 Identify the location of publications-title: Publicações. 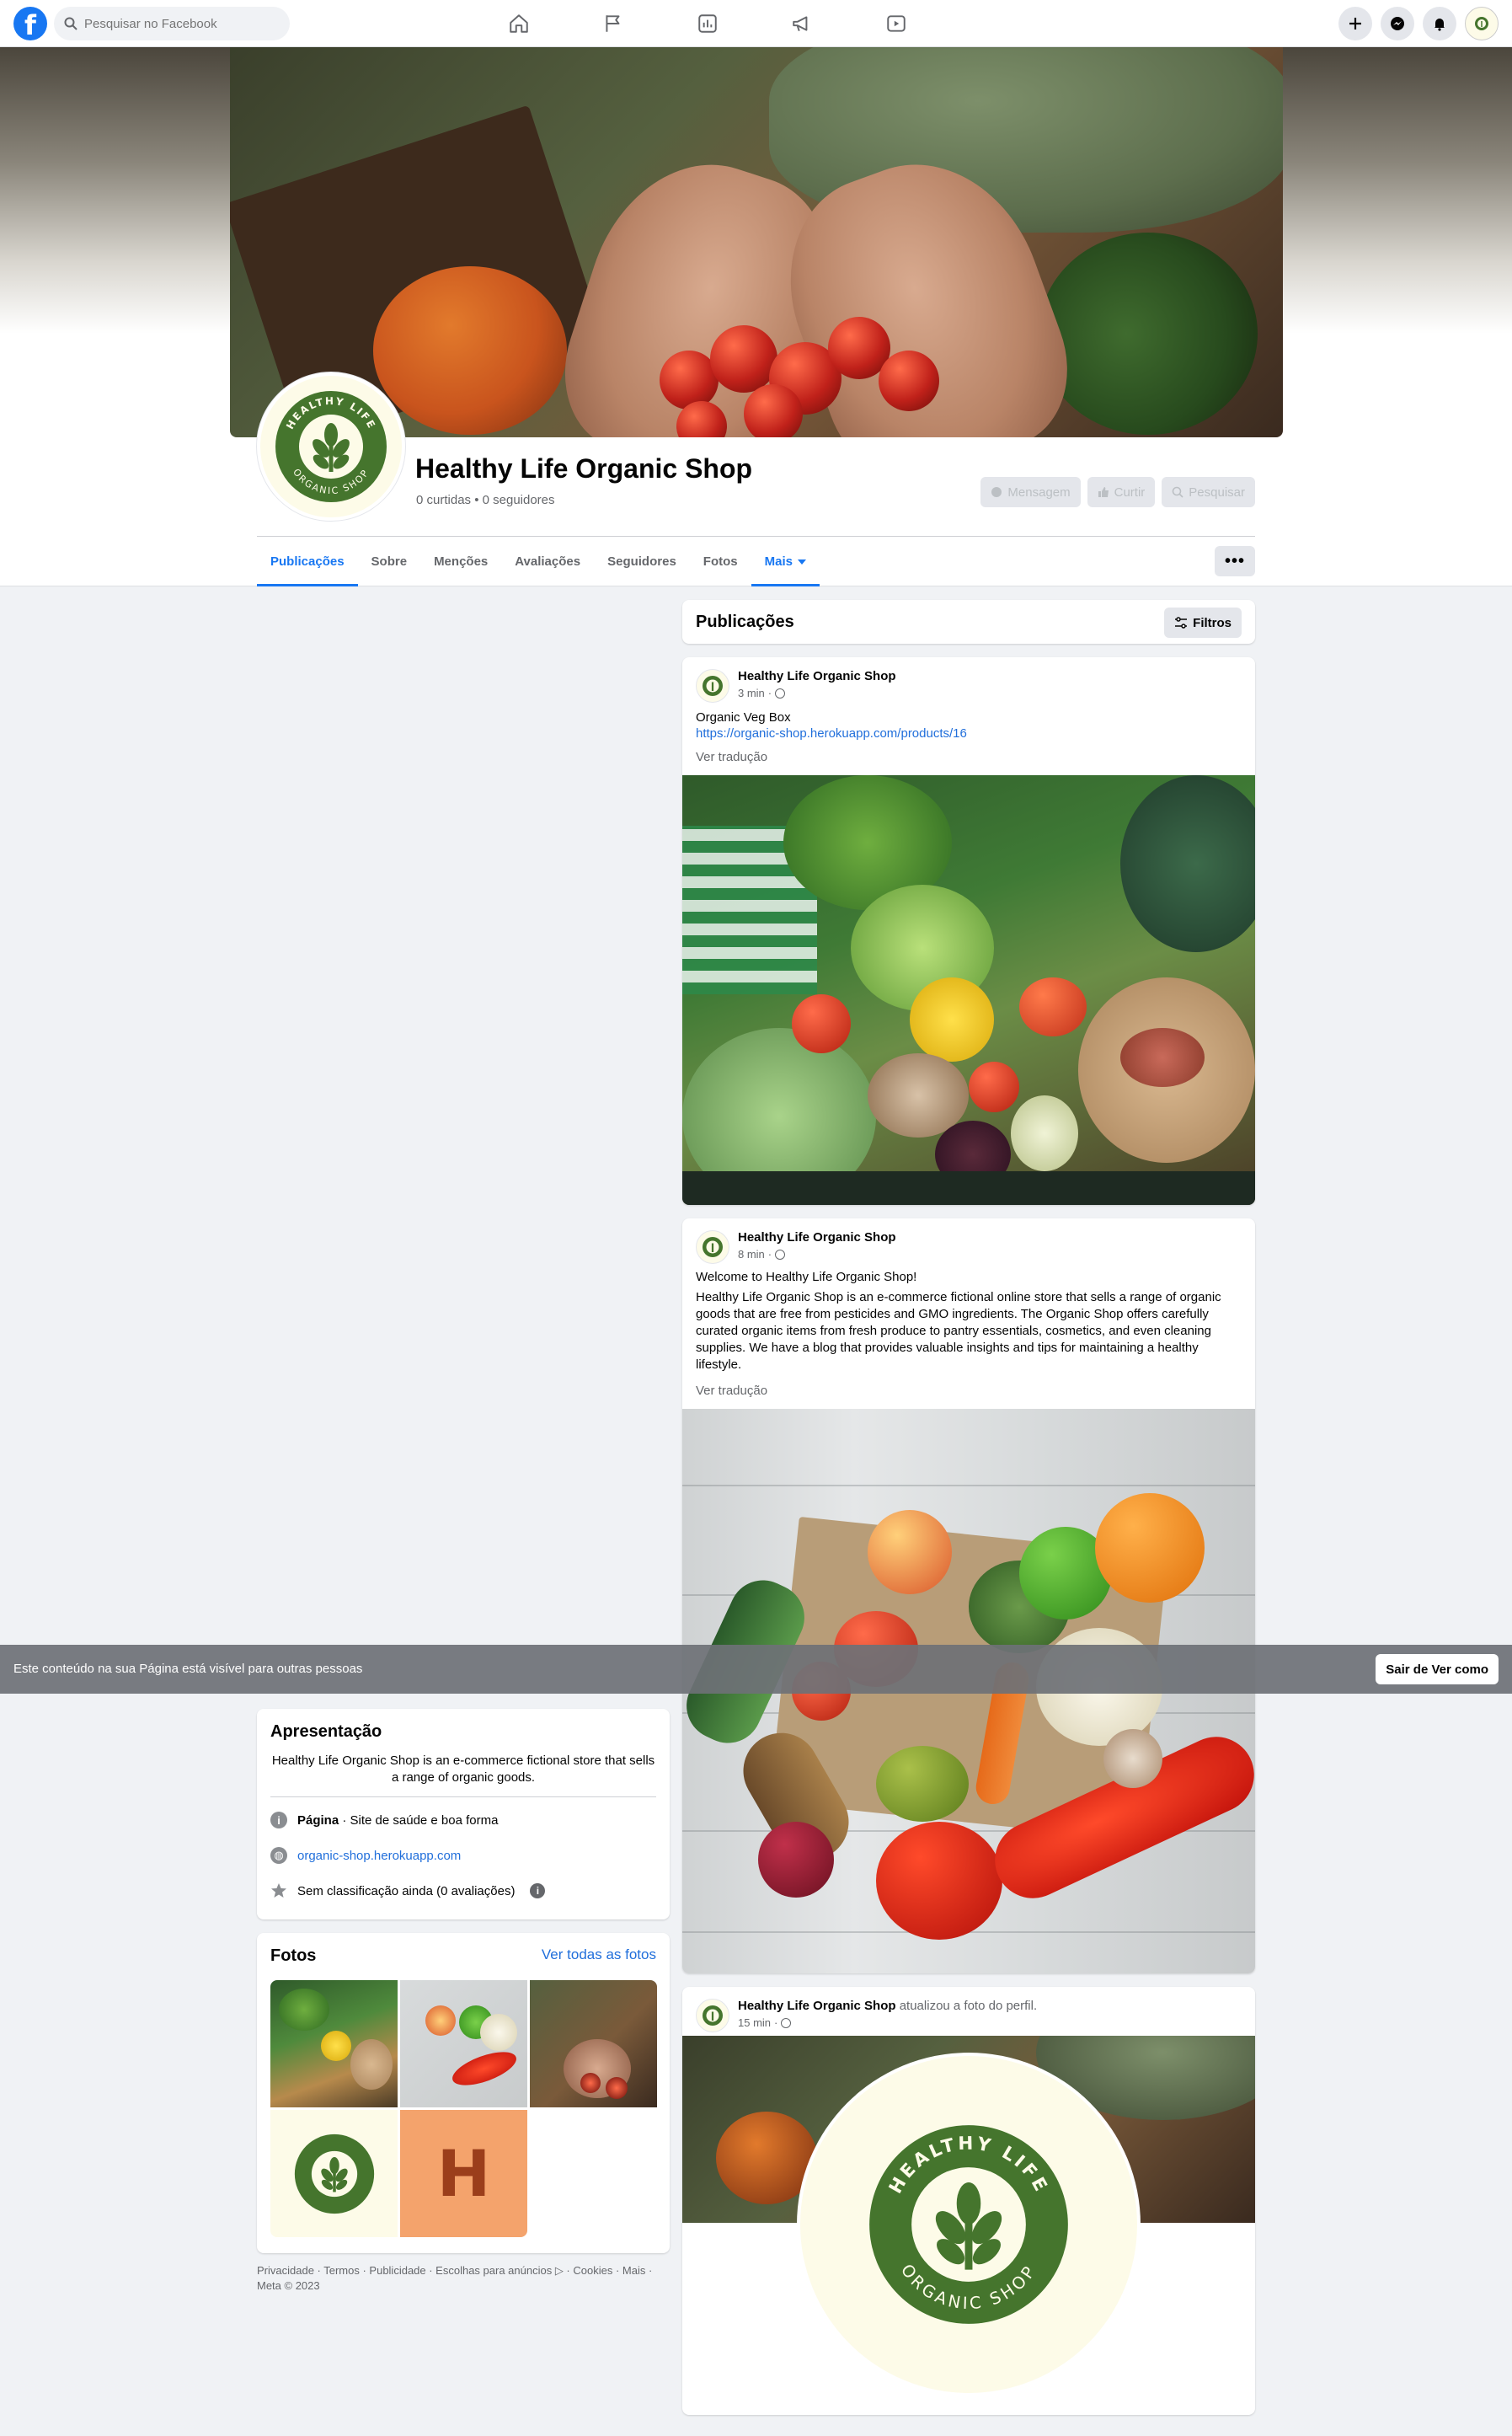
(745, 622).